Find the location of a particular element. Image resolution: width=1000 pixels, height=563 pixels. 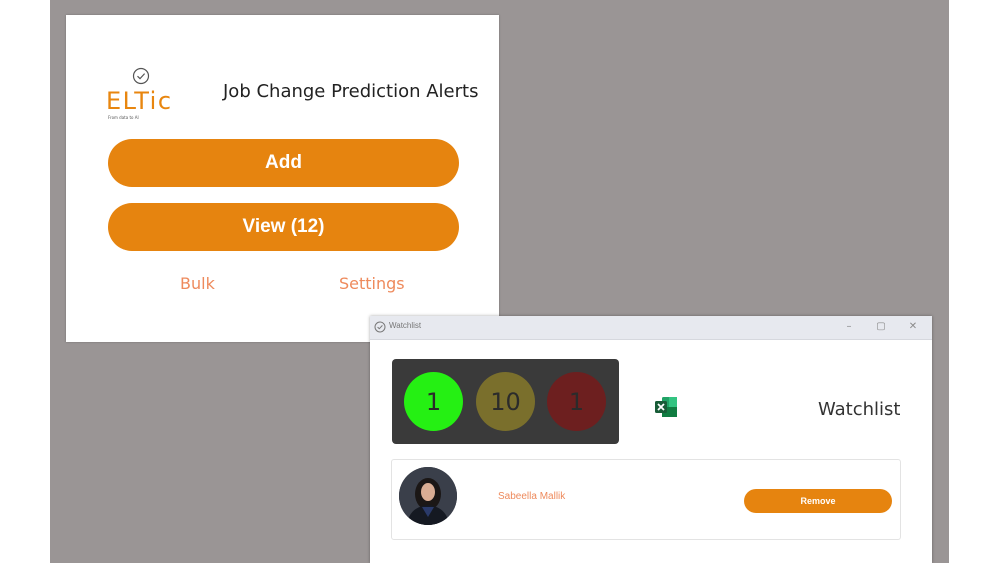

avatar is located at coordinates (428, 496).